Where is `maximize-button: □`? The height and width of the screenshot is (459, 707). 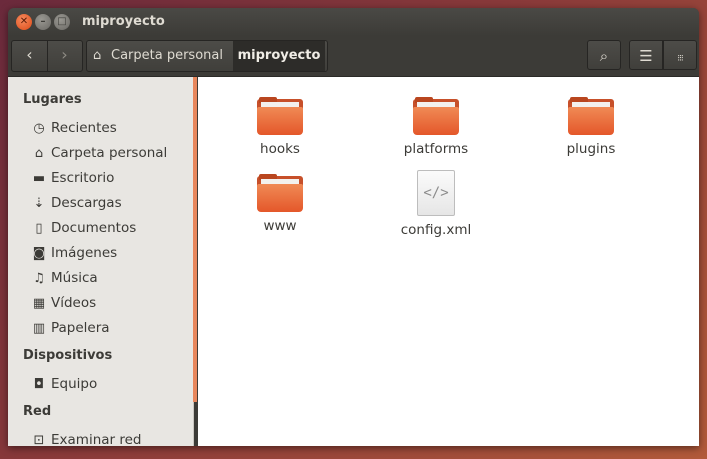
maximize-button: □ is located at coordinates (62, 22).